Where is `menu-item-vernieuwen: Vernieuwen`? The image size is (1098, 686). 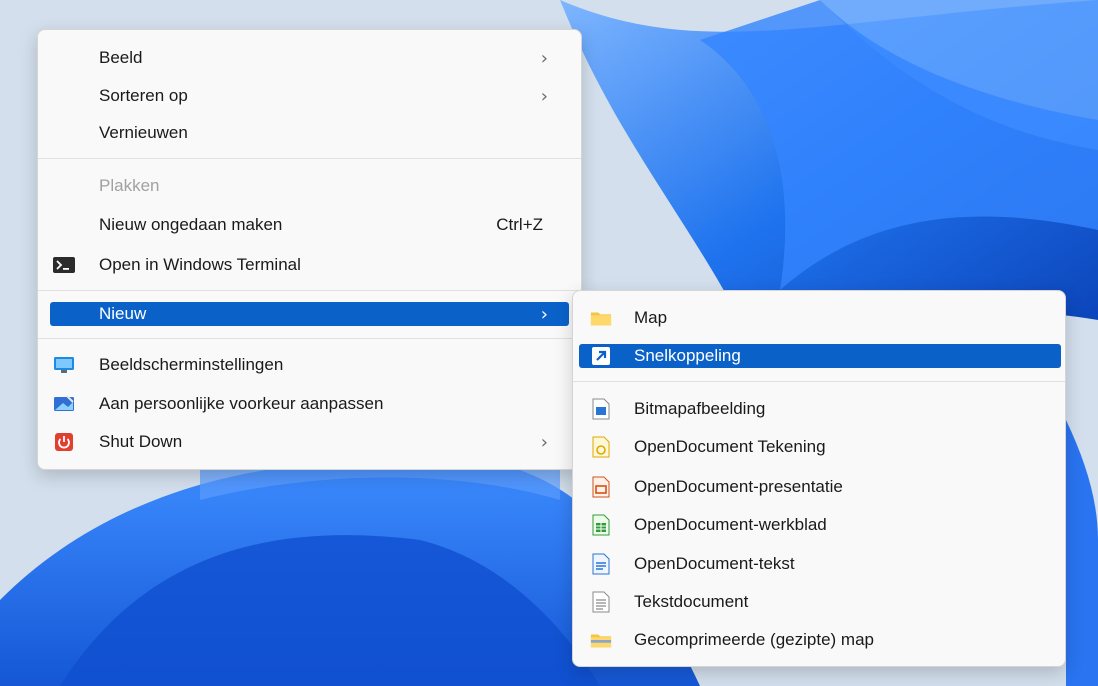 menu-item-vernieuwen: Vernieuwen is located at coordinates (309, 133).